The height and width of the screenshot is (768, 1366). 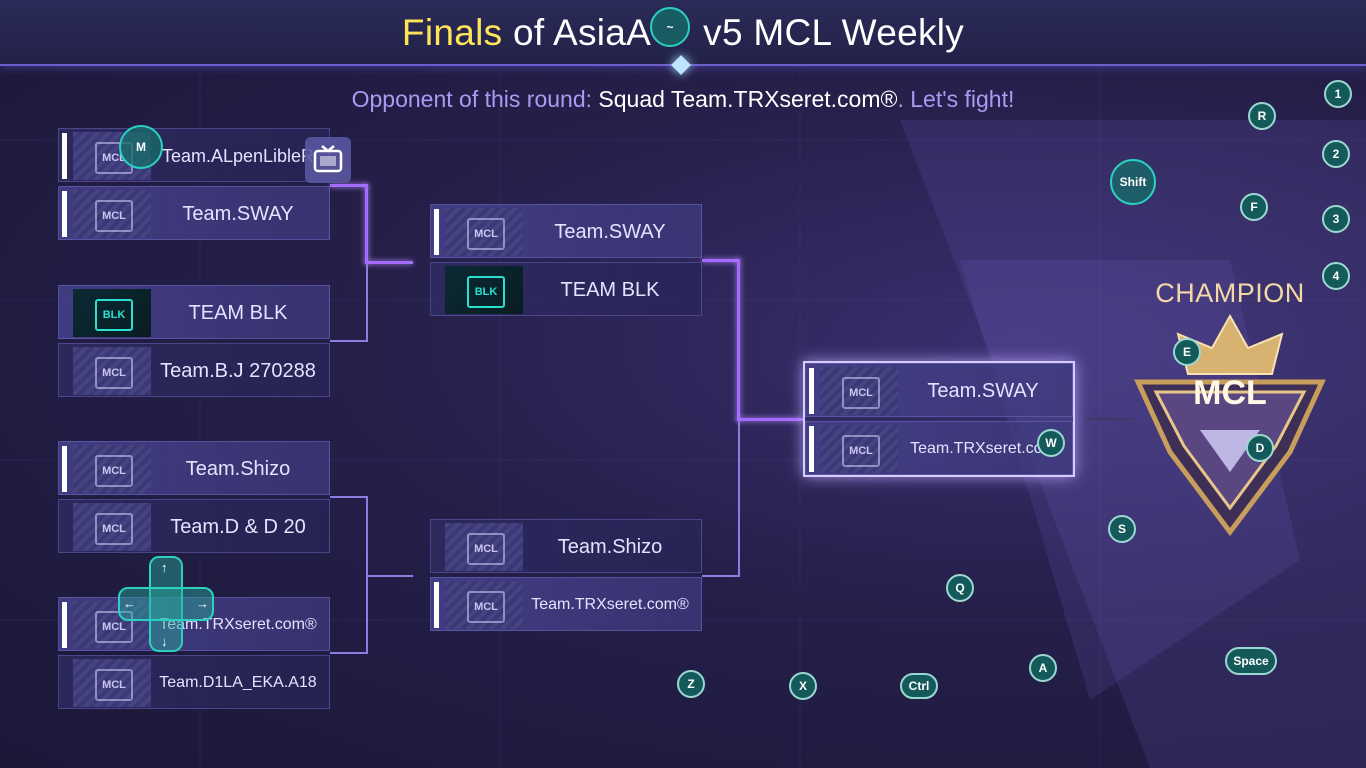 I want to click on bracket-slot: MCL Team.TRXseret.com, so click(x=939, y=448).